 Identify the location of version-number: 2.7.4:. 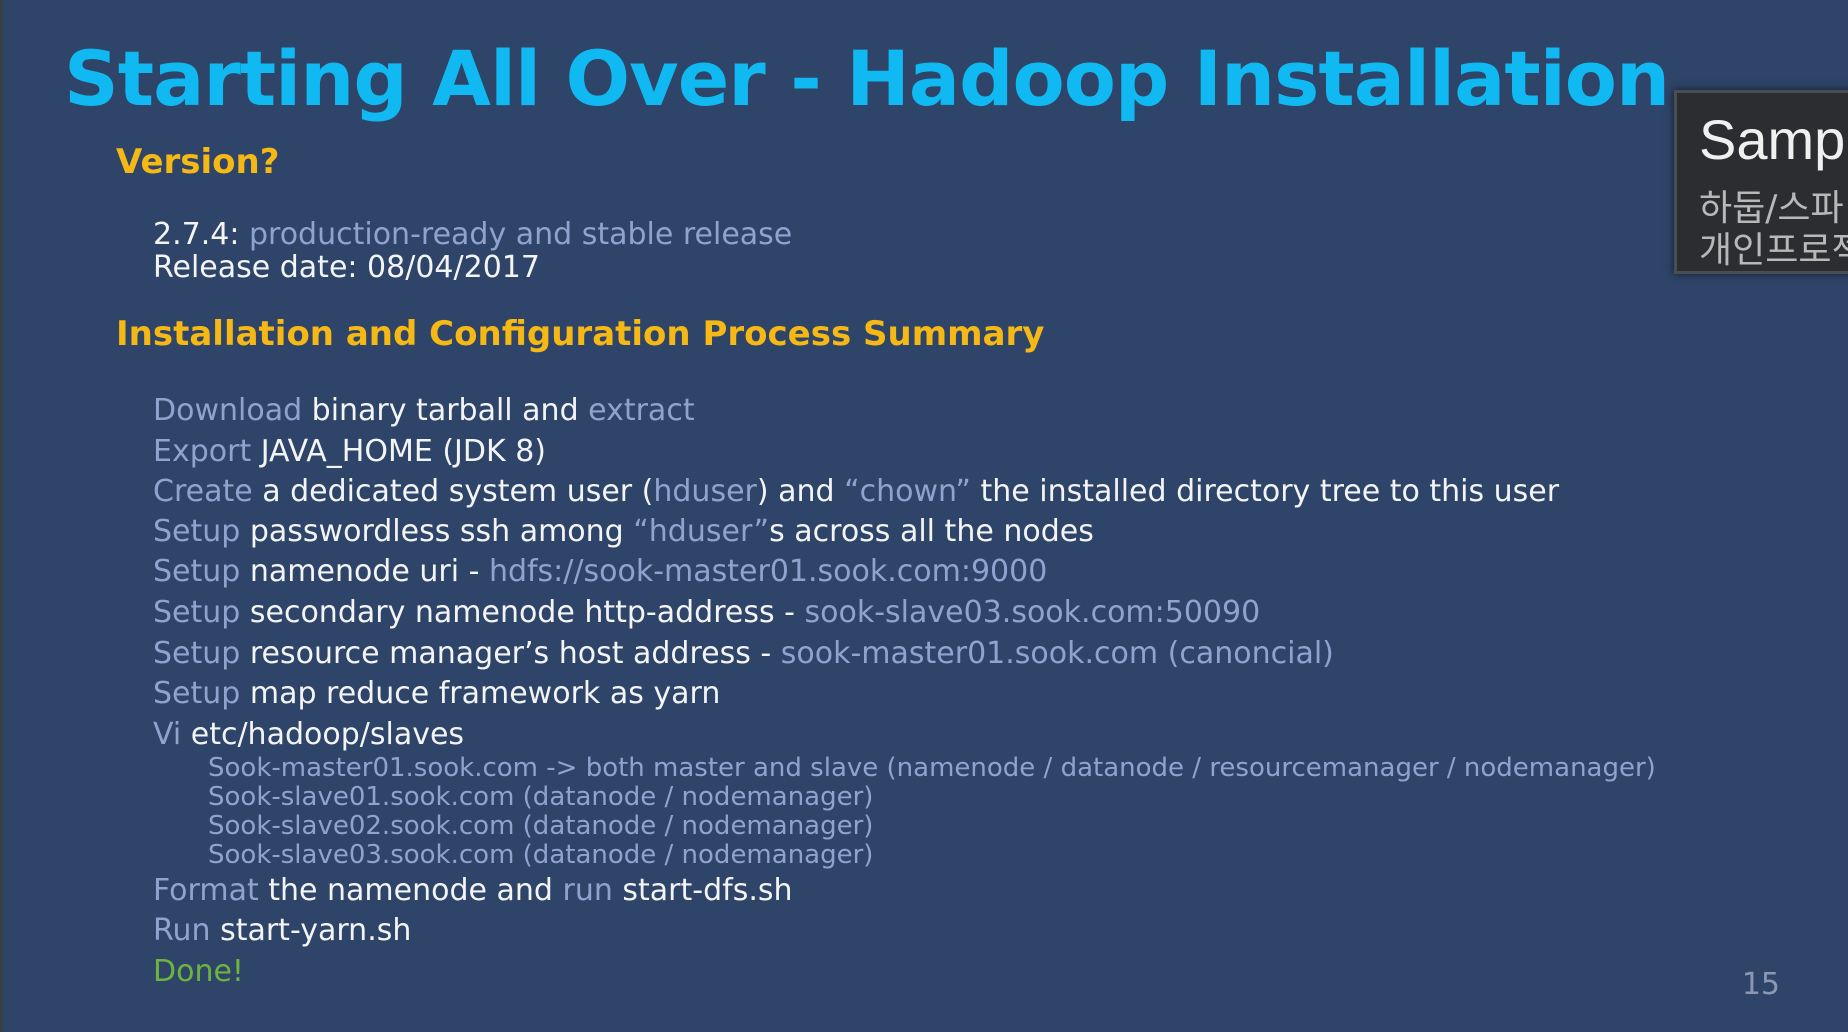
(201, 234).